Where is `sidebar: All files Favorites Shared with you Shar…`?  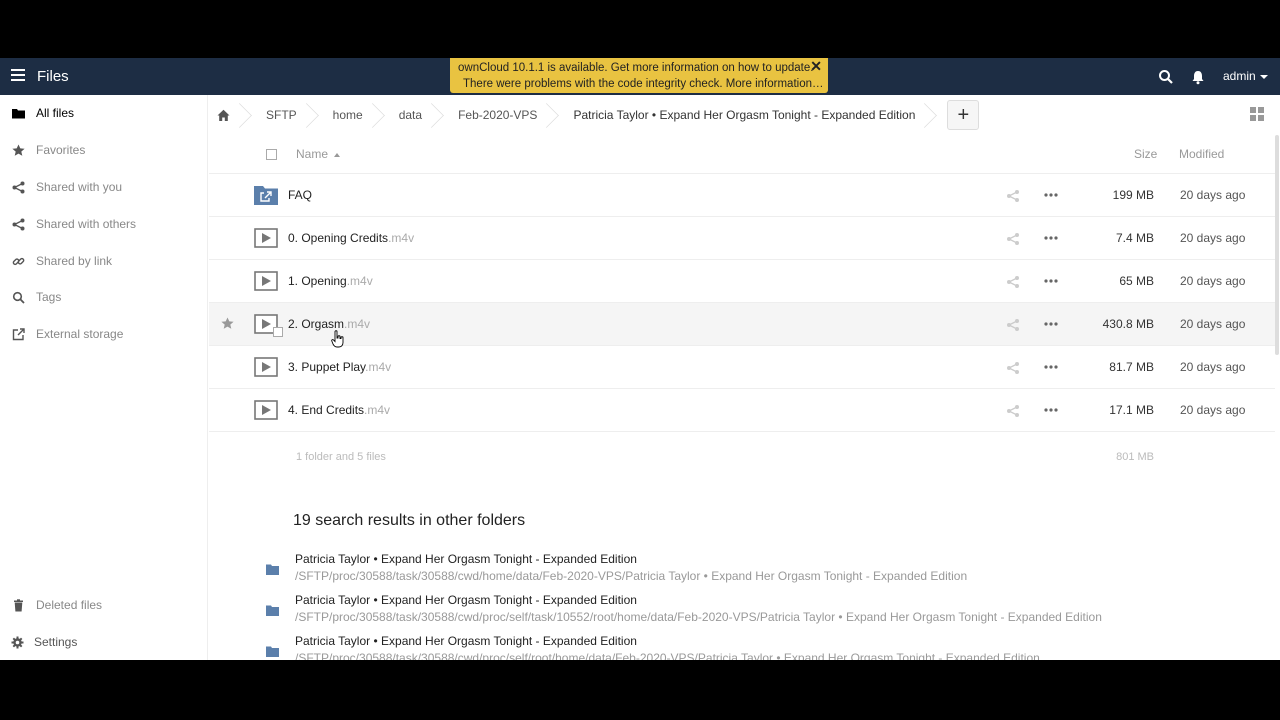 sidebar: All files Favorites Shared with you Shar… is located at coordinates (104, 377).